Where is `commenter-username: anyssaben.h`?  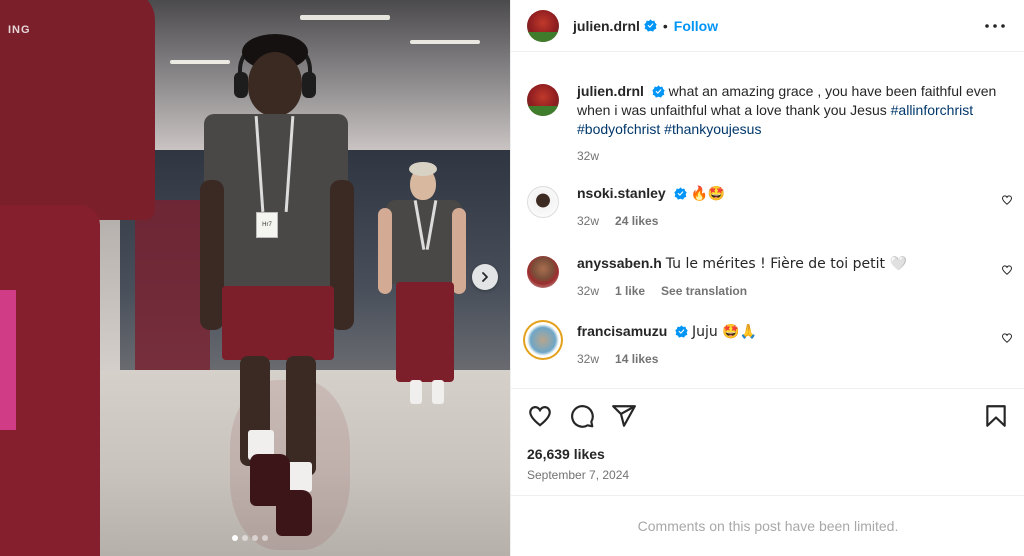
commenter-username: anyssaben.h is located at coordinates (619, 263).